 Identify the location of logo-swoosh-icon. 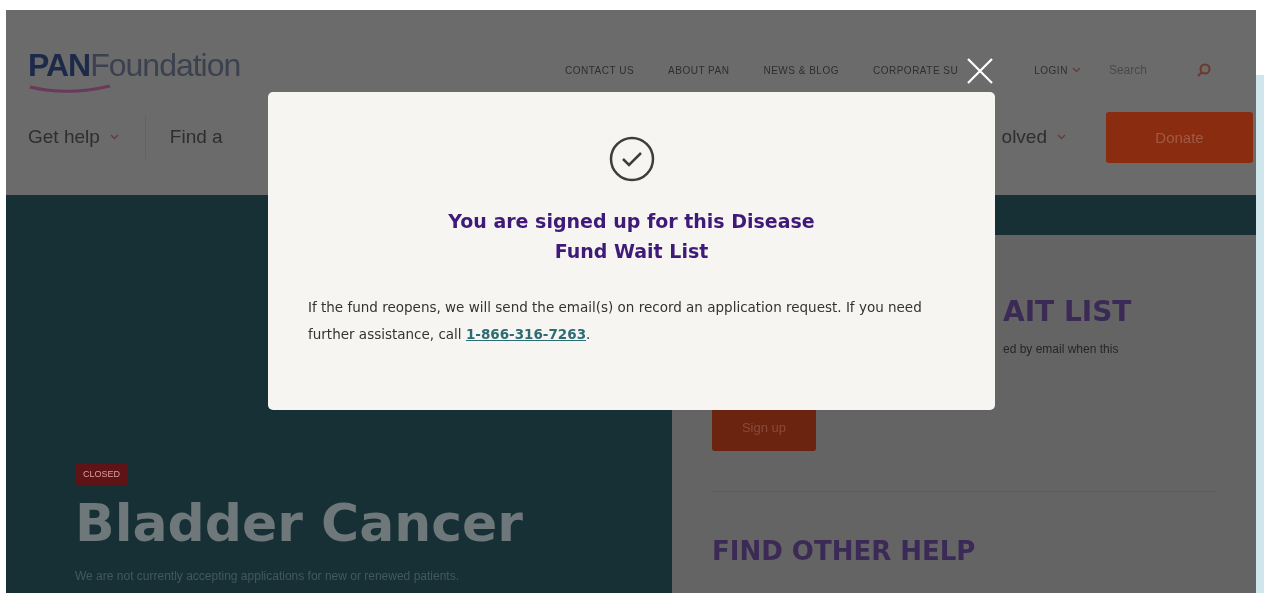
(70, 88).